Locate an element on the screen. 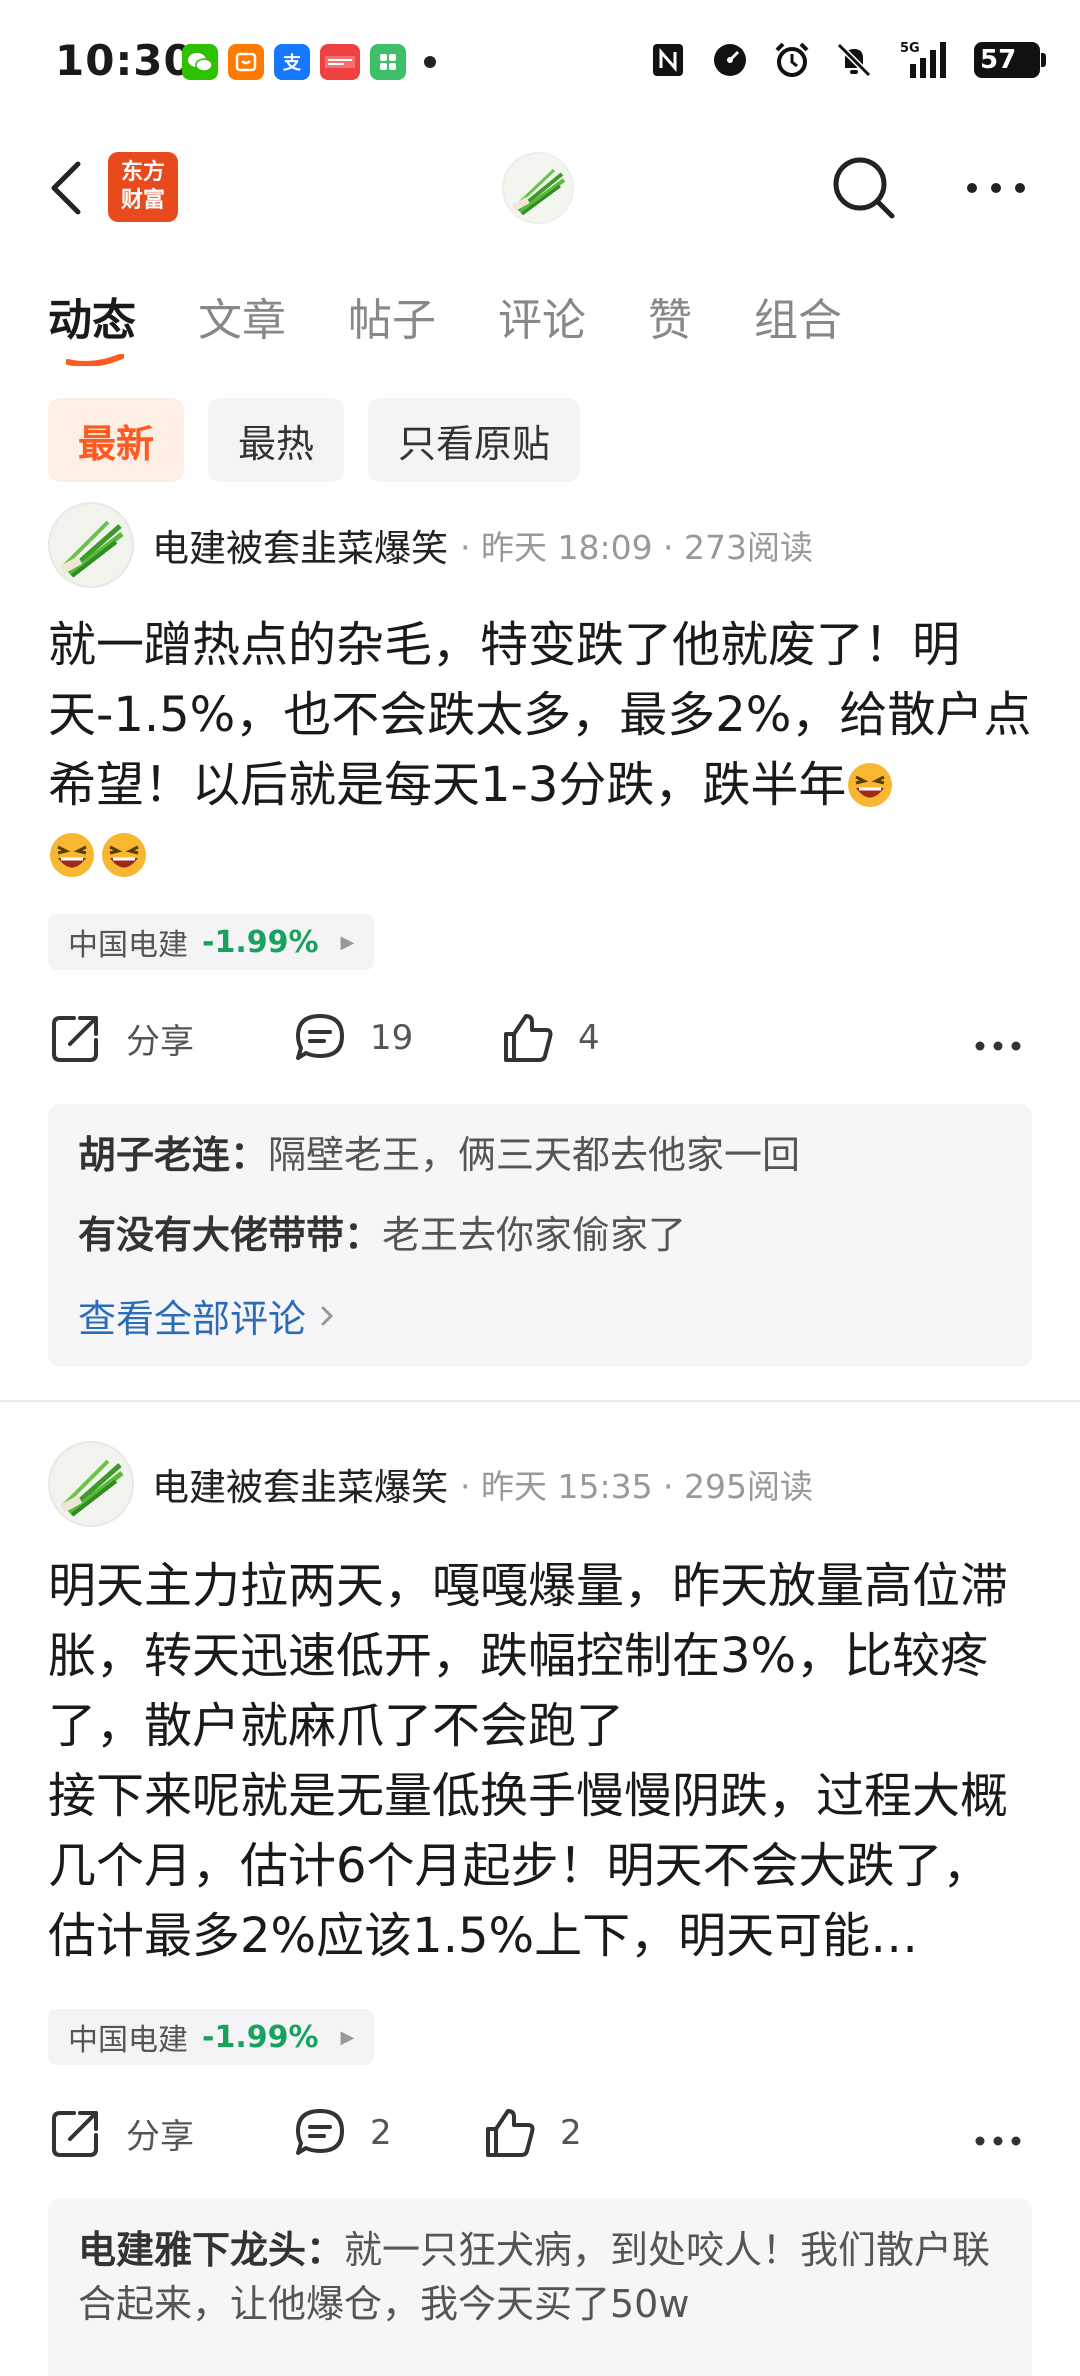 The image size is (1080, 2376). taobao-icon is located at coordinates (246, 62).